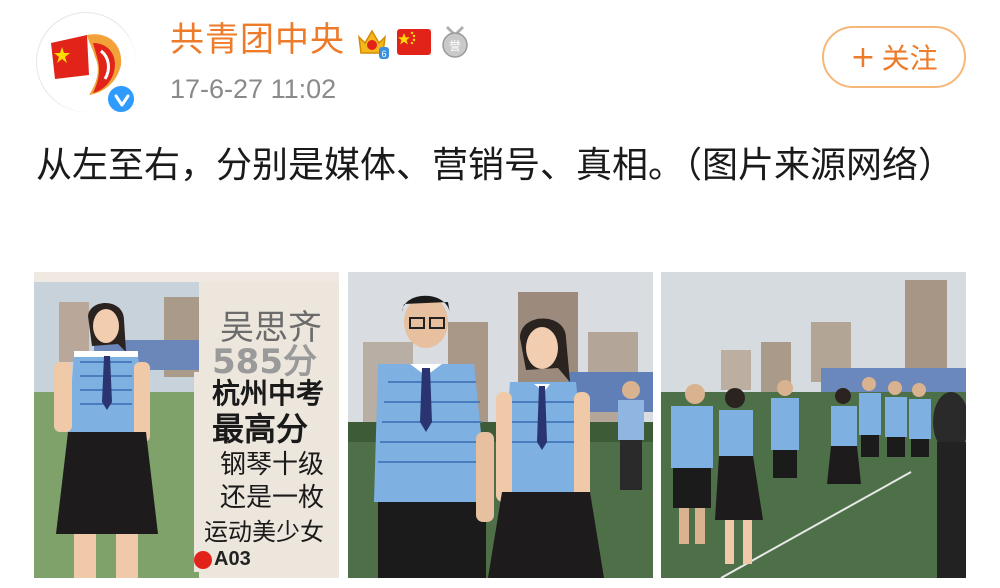 This screenshot has height=588, width=1000. I want to click on author-badges: 6 誉, so click(413, 42).